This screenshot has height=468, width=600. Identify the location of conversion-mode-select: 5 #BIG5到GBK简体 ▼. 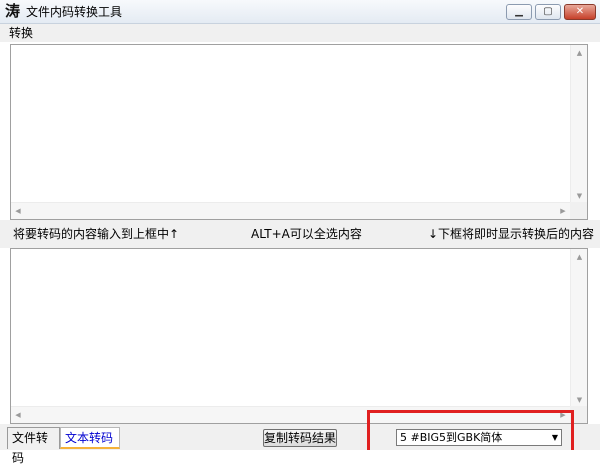
(479, 437).